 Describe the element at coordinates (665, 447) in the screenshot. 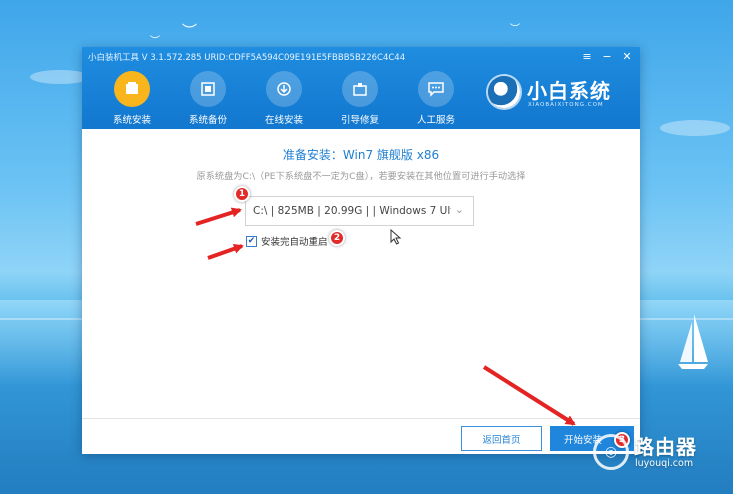

I see `watermark-text: 路由器` at that location.